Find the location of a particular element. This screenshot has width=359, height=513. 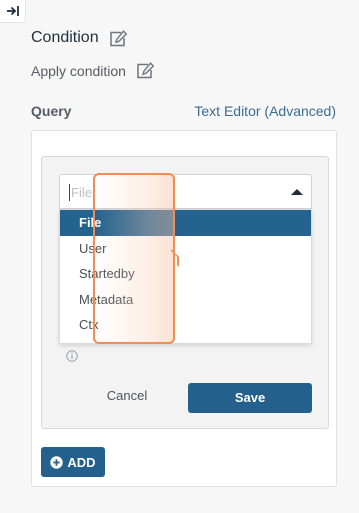

info-icon is located at coordinates (72, 358).